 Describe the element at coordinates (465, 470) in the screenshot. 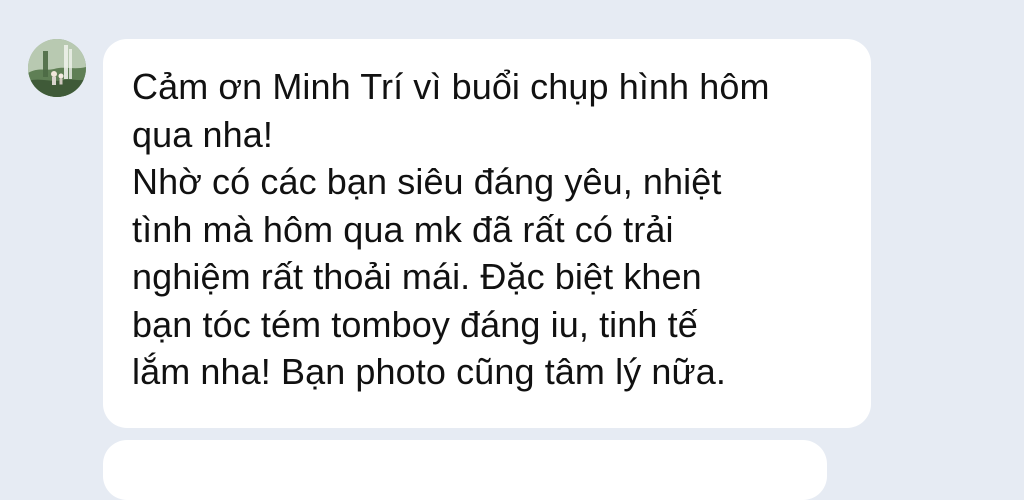

I see `next-message-bubble-partial` at that location.